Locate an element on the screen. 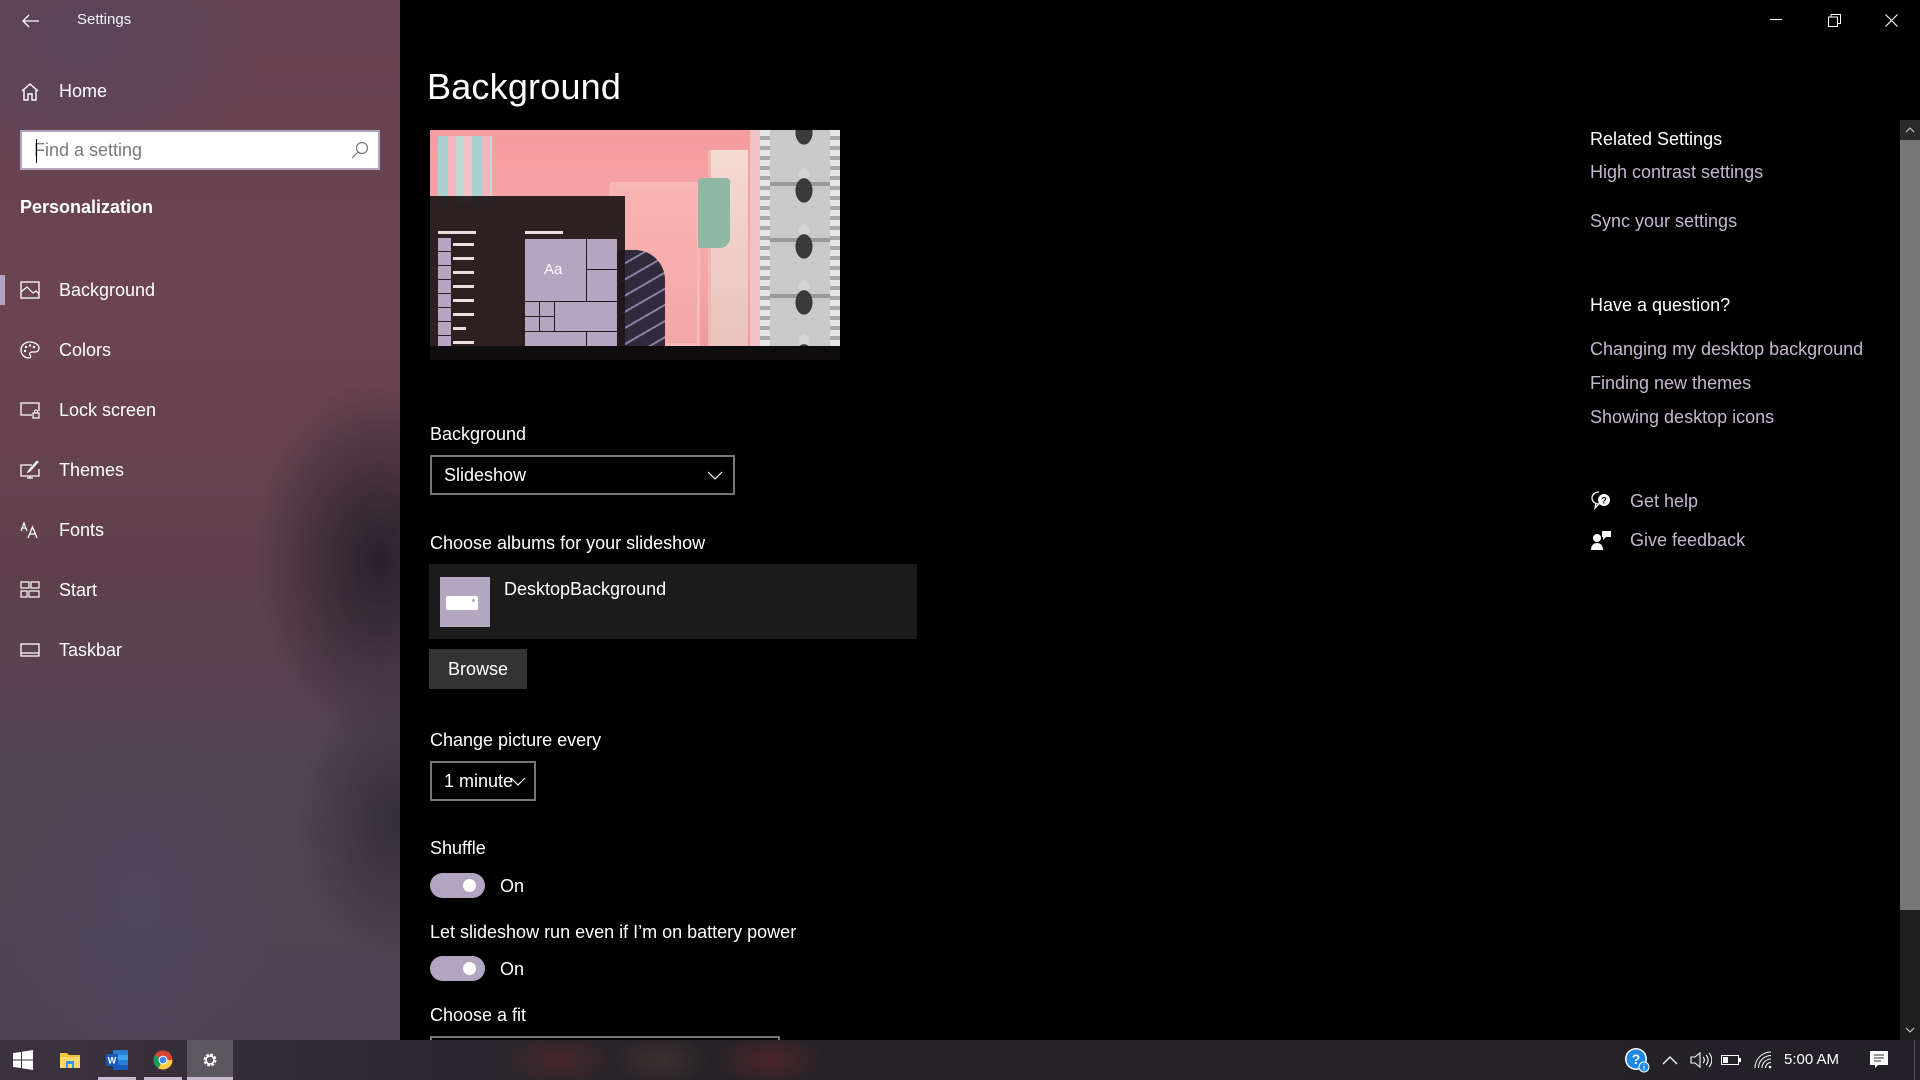 The width and height of the screenshot is (1920, 1080). search-box is located at coordinates (200, 150).